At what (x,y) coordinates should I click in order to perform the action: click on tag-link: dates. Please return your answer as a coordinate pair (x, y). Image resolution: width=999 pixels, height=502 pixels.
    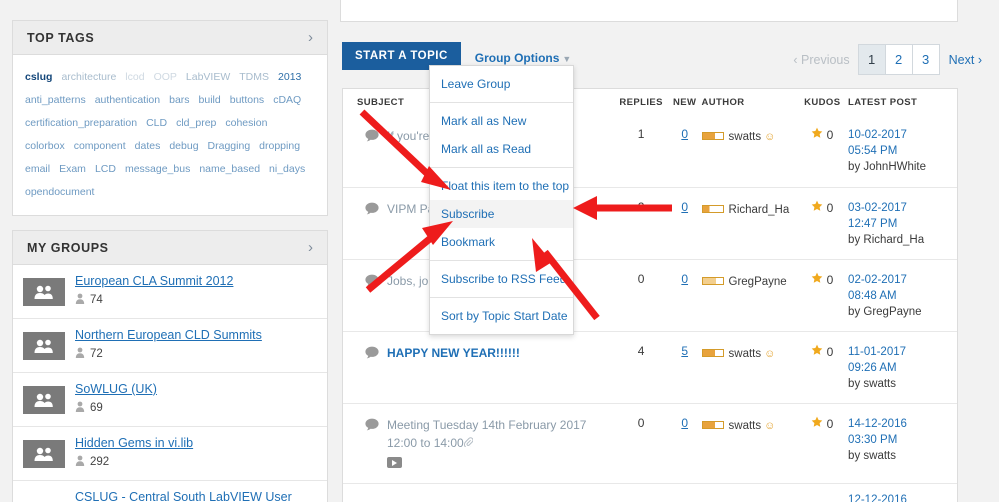
    Looking at the image, I should click on (148, 146).